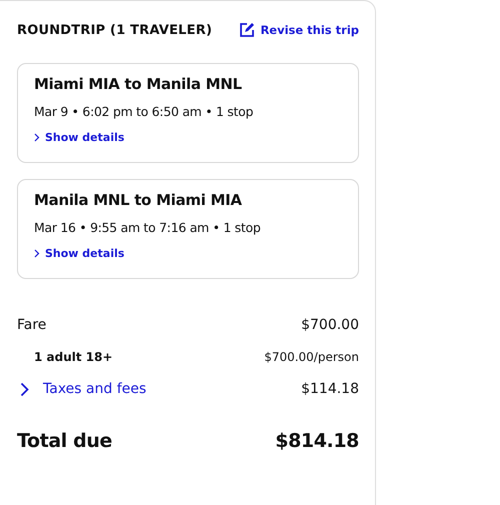 The height and width of the screenshot is (505, 500). What do you see at coordinates (330, 389) in the screenshot?
I see `price-amount: $114.18` at bounding box center [330, 389].